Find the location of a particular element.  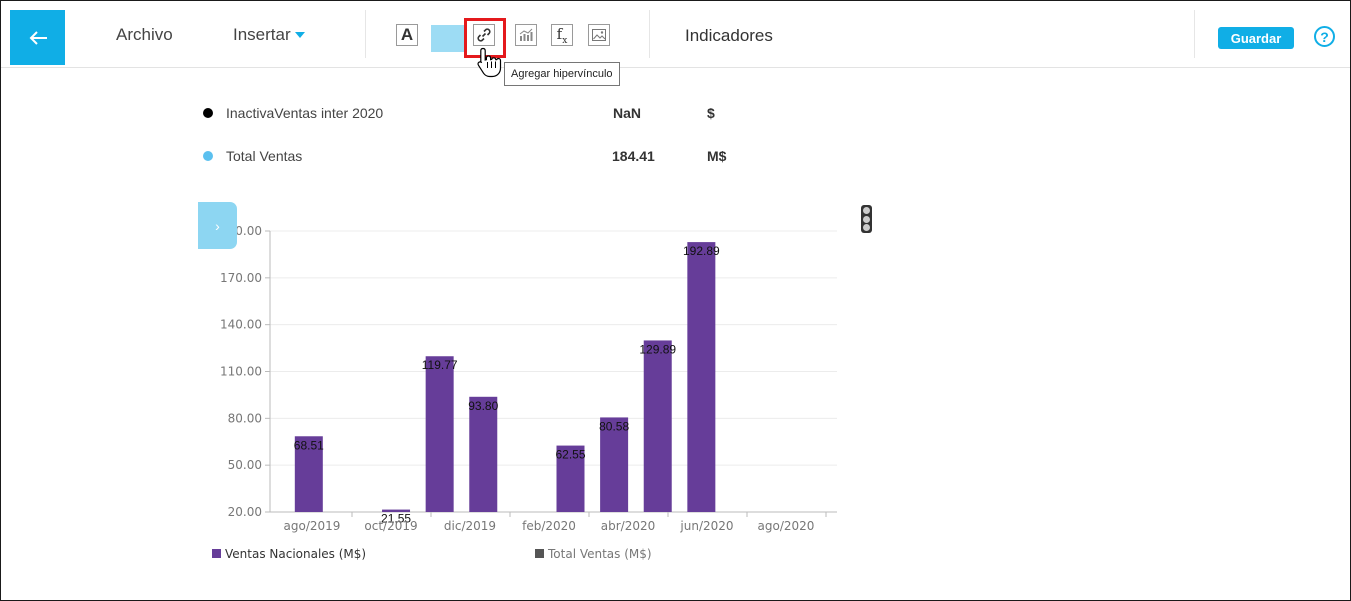

x-tick-label: oct/2019 is located at coordinates (390, 526).